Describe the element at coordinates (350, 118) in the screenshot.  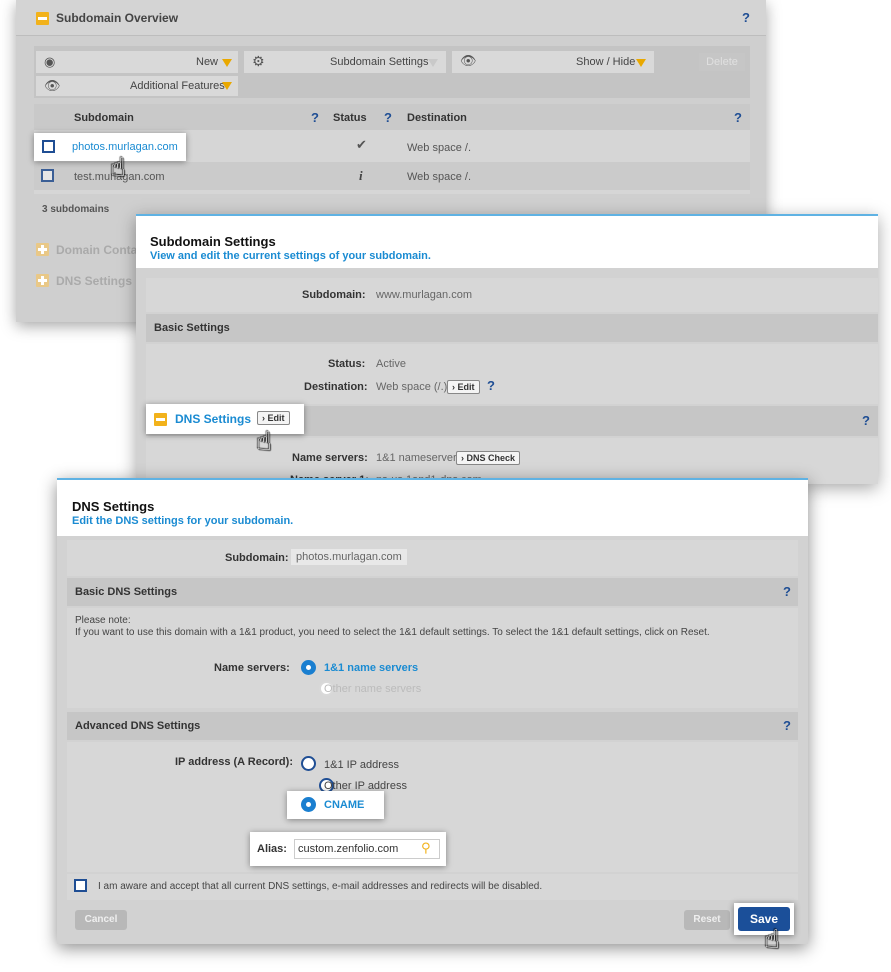
I see `column-header-status: Status` at that location.